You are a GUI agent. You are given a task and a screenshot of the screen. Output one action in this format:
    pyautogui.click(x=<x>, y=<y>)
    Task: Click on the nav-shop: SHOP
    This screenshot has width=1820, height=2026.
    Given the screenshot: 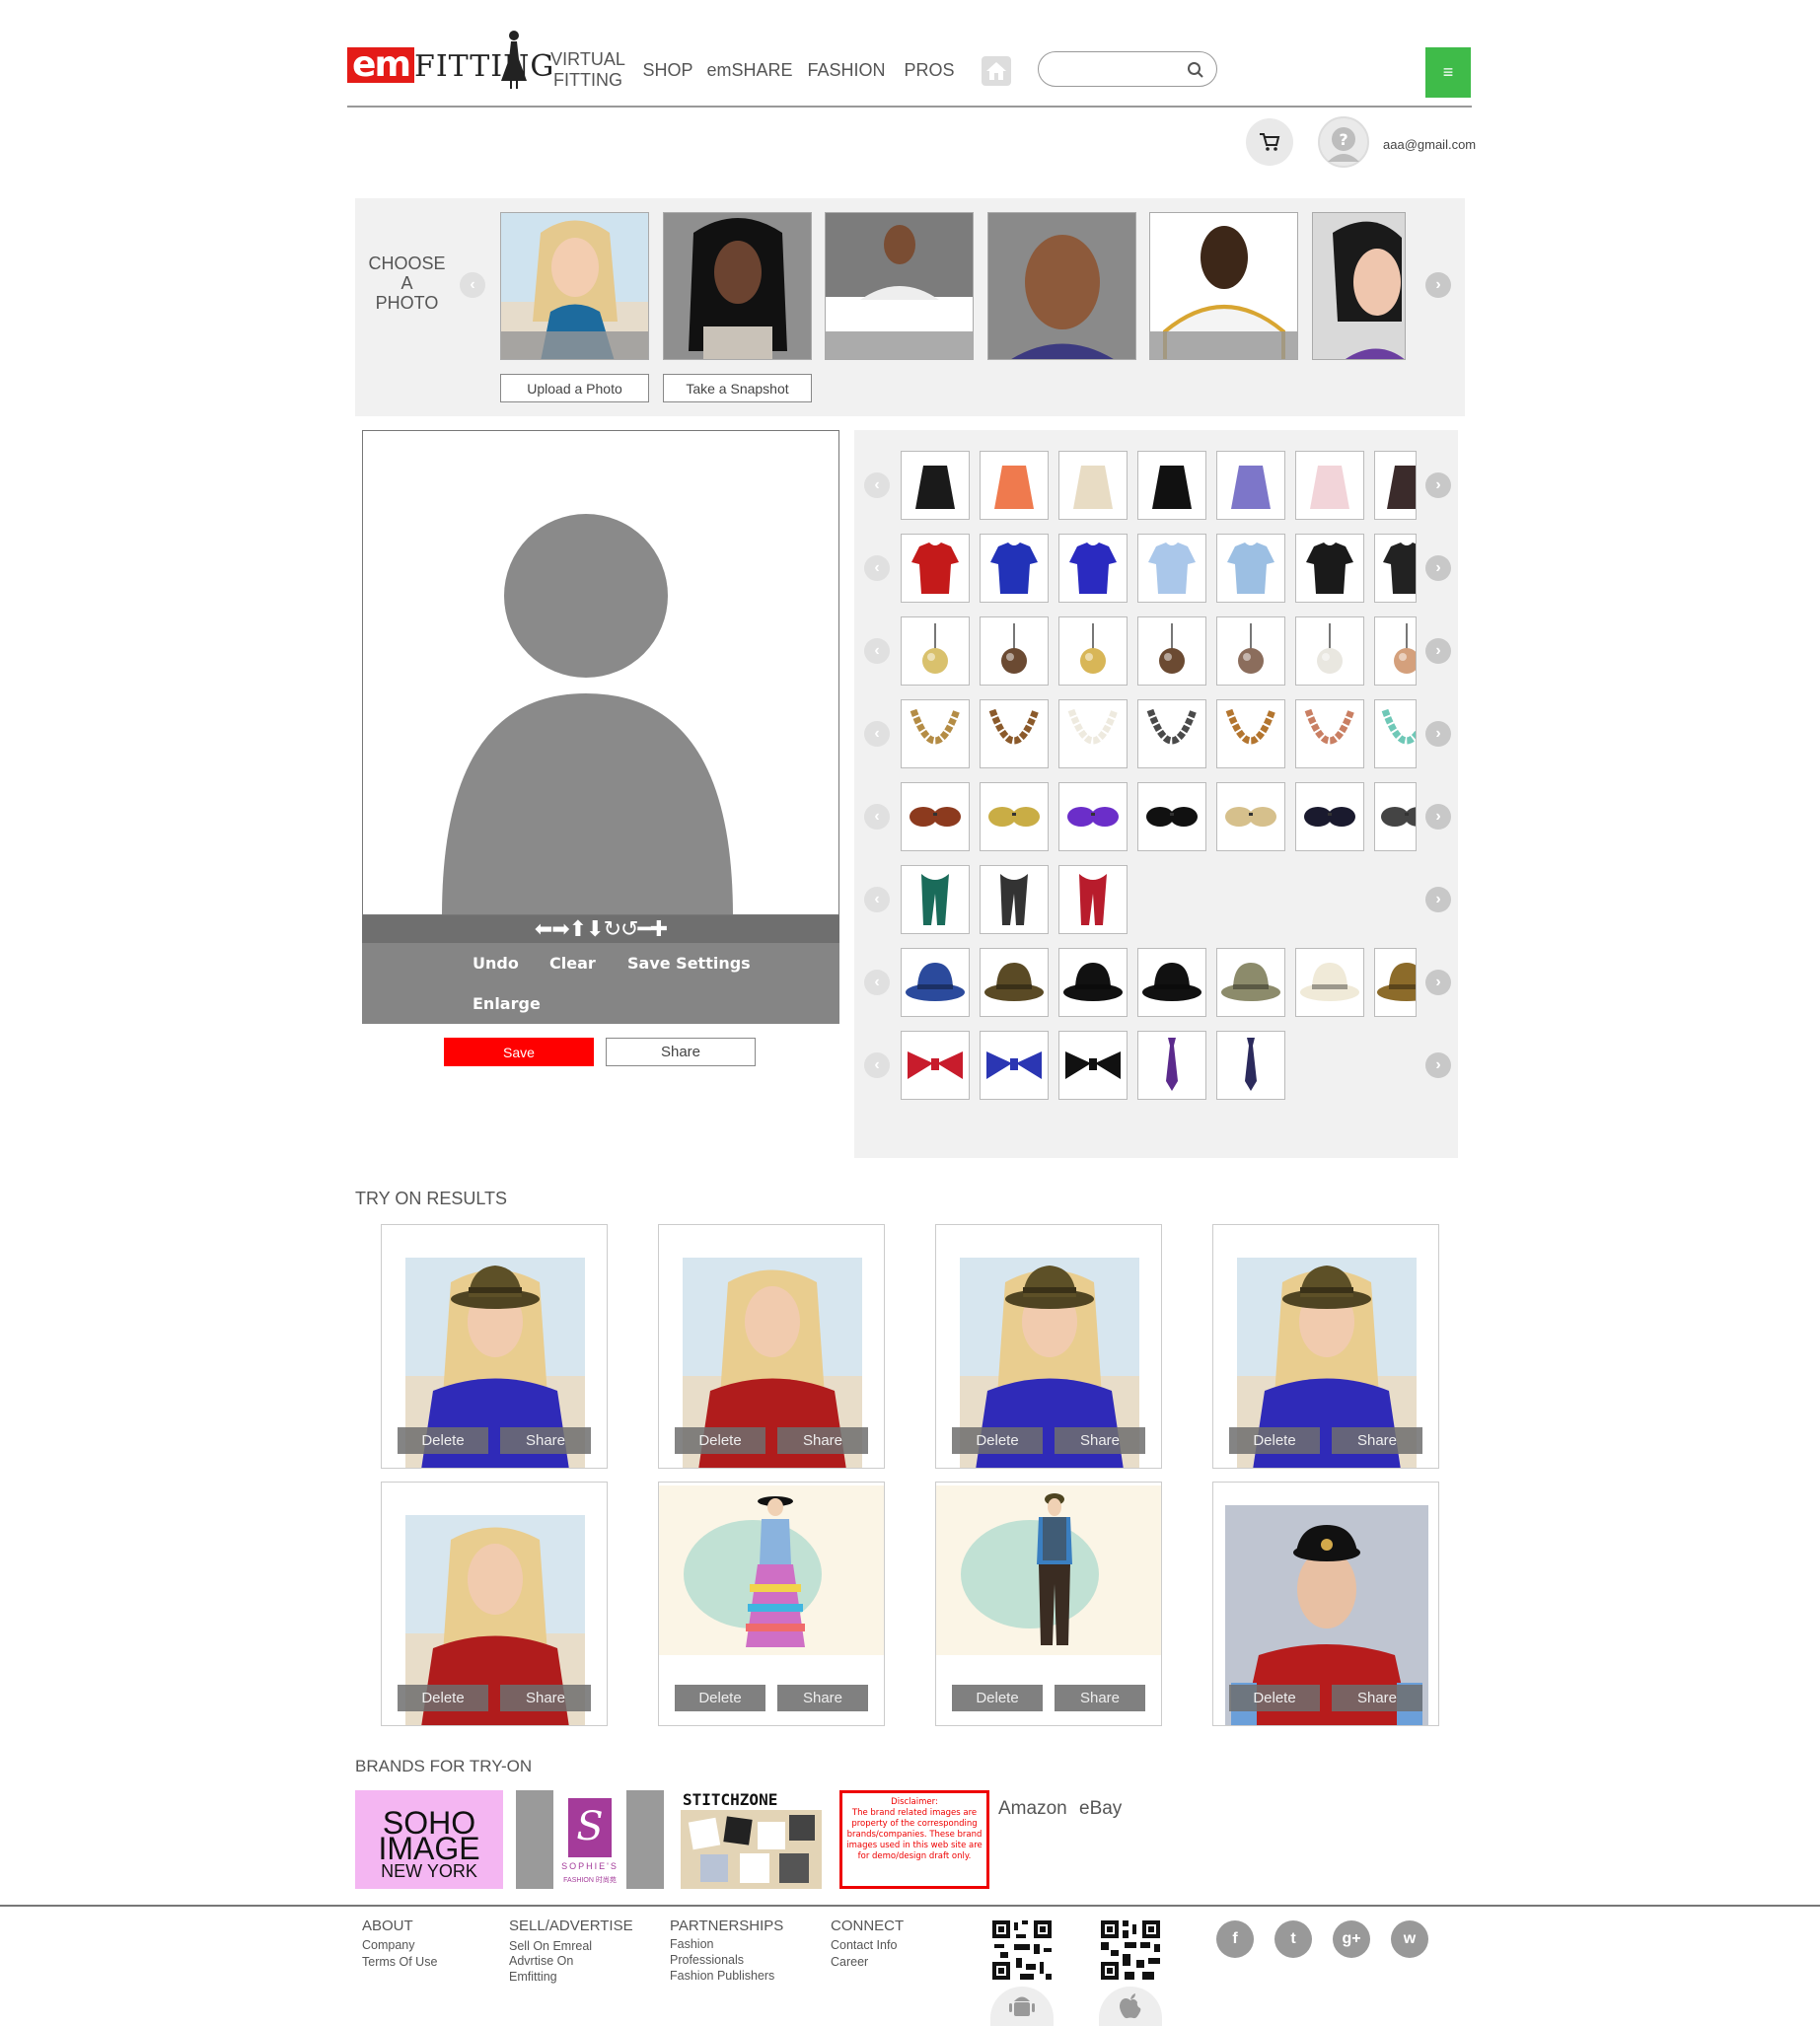 What is the action you would take?
    pyautogui.click(x=668, y=70)
    